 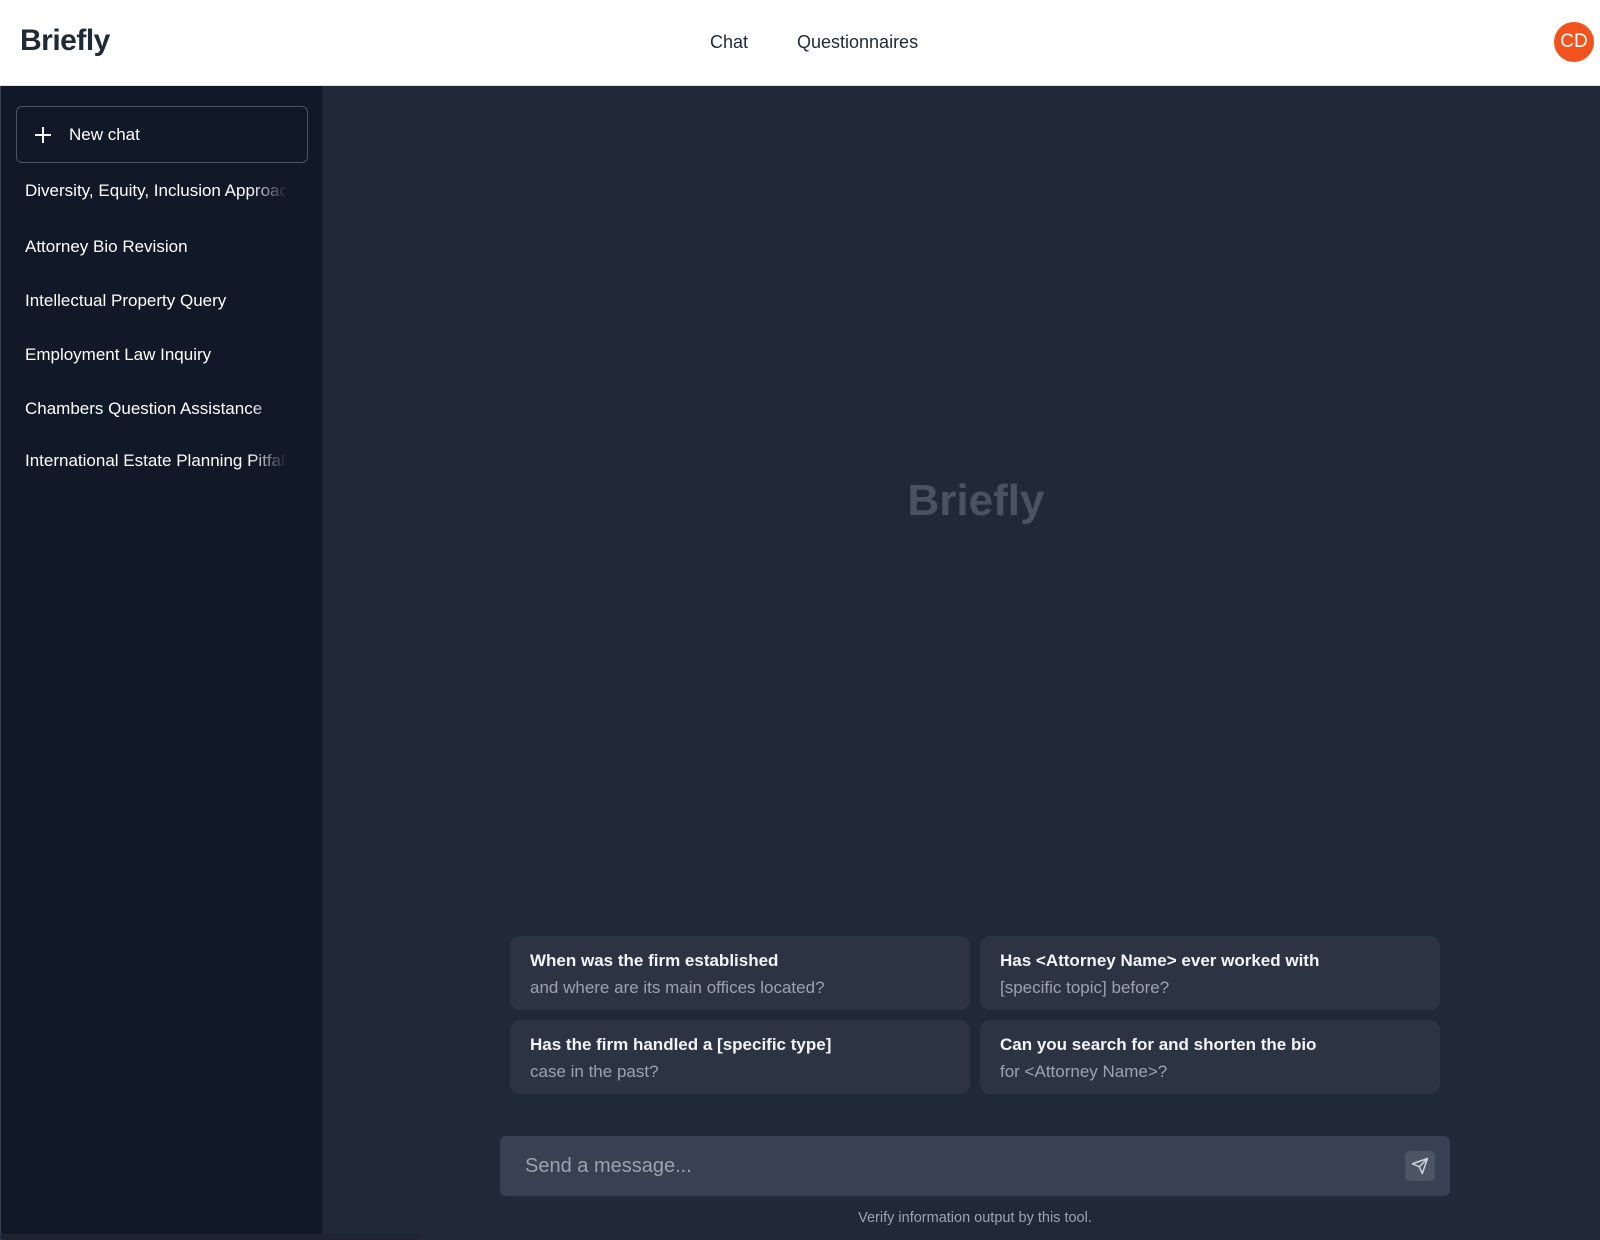 What do you see at coordinates (681, 1044) in the screenshot?
I see `suggestion-title: Has the firm handled a [specific type]` at bounding box center [681, 1044].